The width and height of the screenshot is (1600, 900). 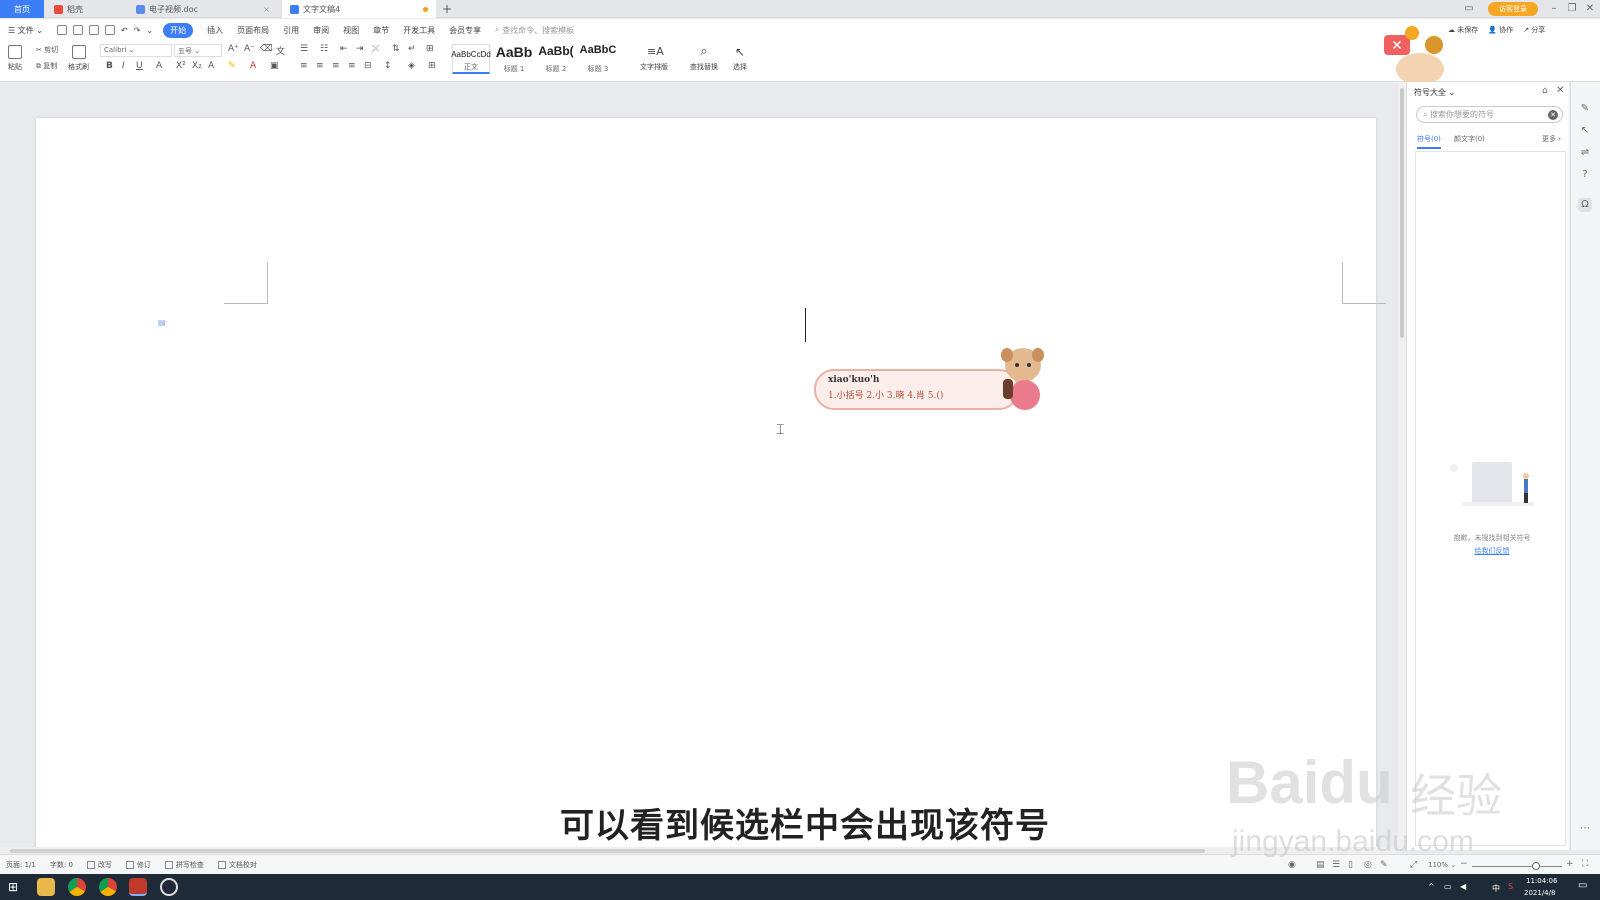 What do you see at coordinates (1336, 865) in the screenshot?
I see `outline-view-icon: ☰` at bounding box center [1336, 865].